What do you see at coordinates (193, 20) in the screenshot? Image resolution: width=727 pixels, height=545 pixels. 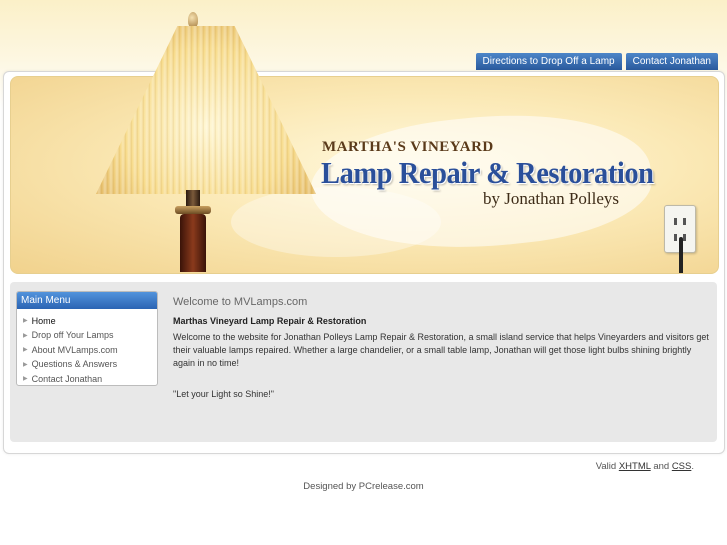 I see `lamp-finial-graphic` at bounding box center [193, 20].